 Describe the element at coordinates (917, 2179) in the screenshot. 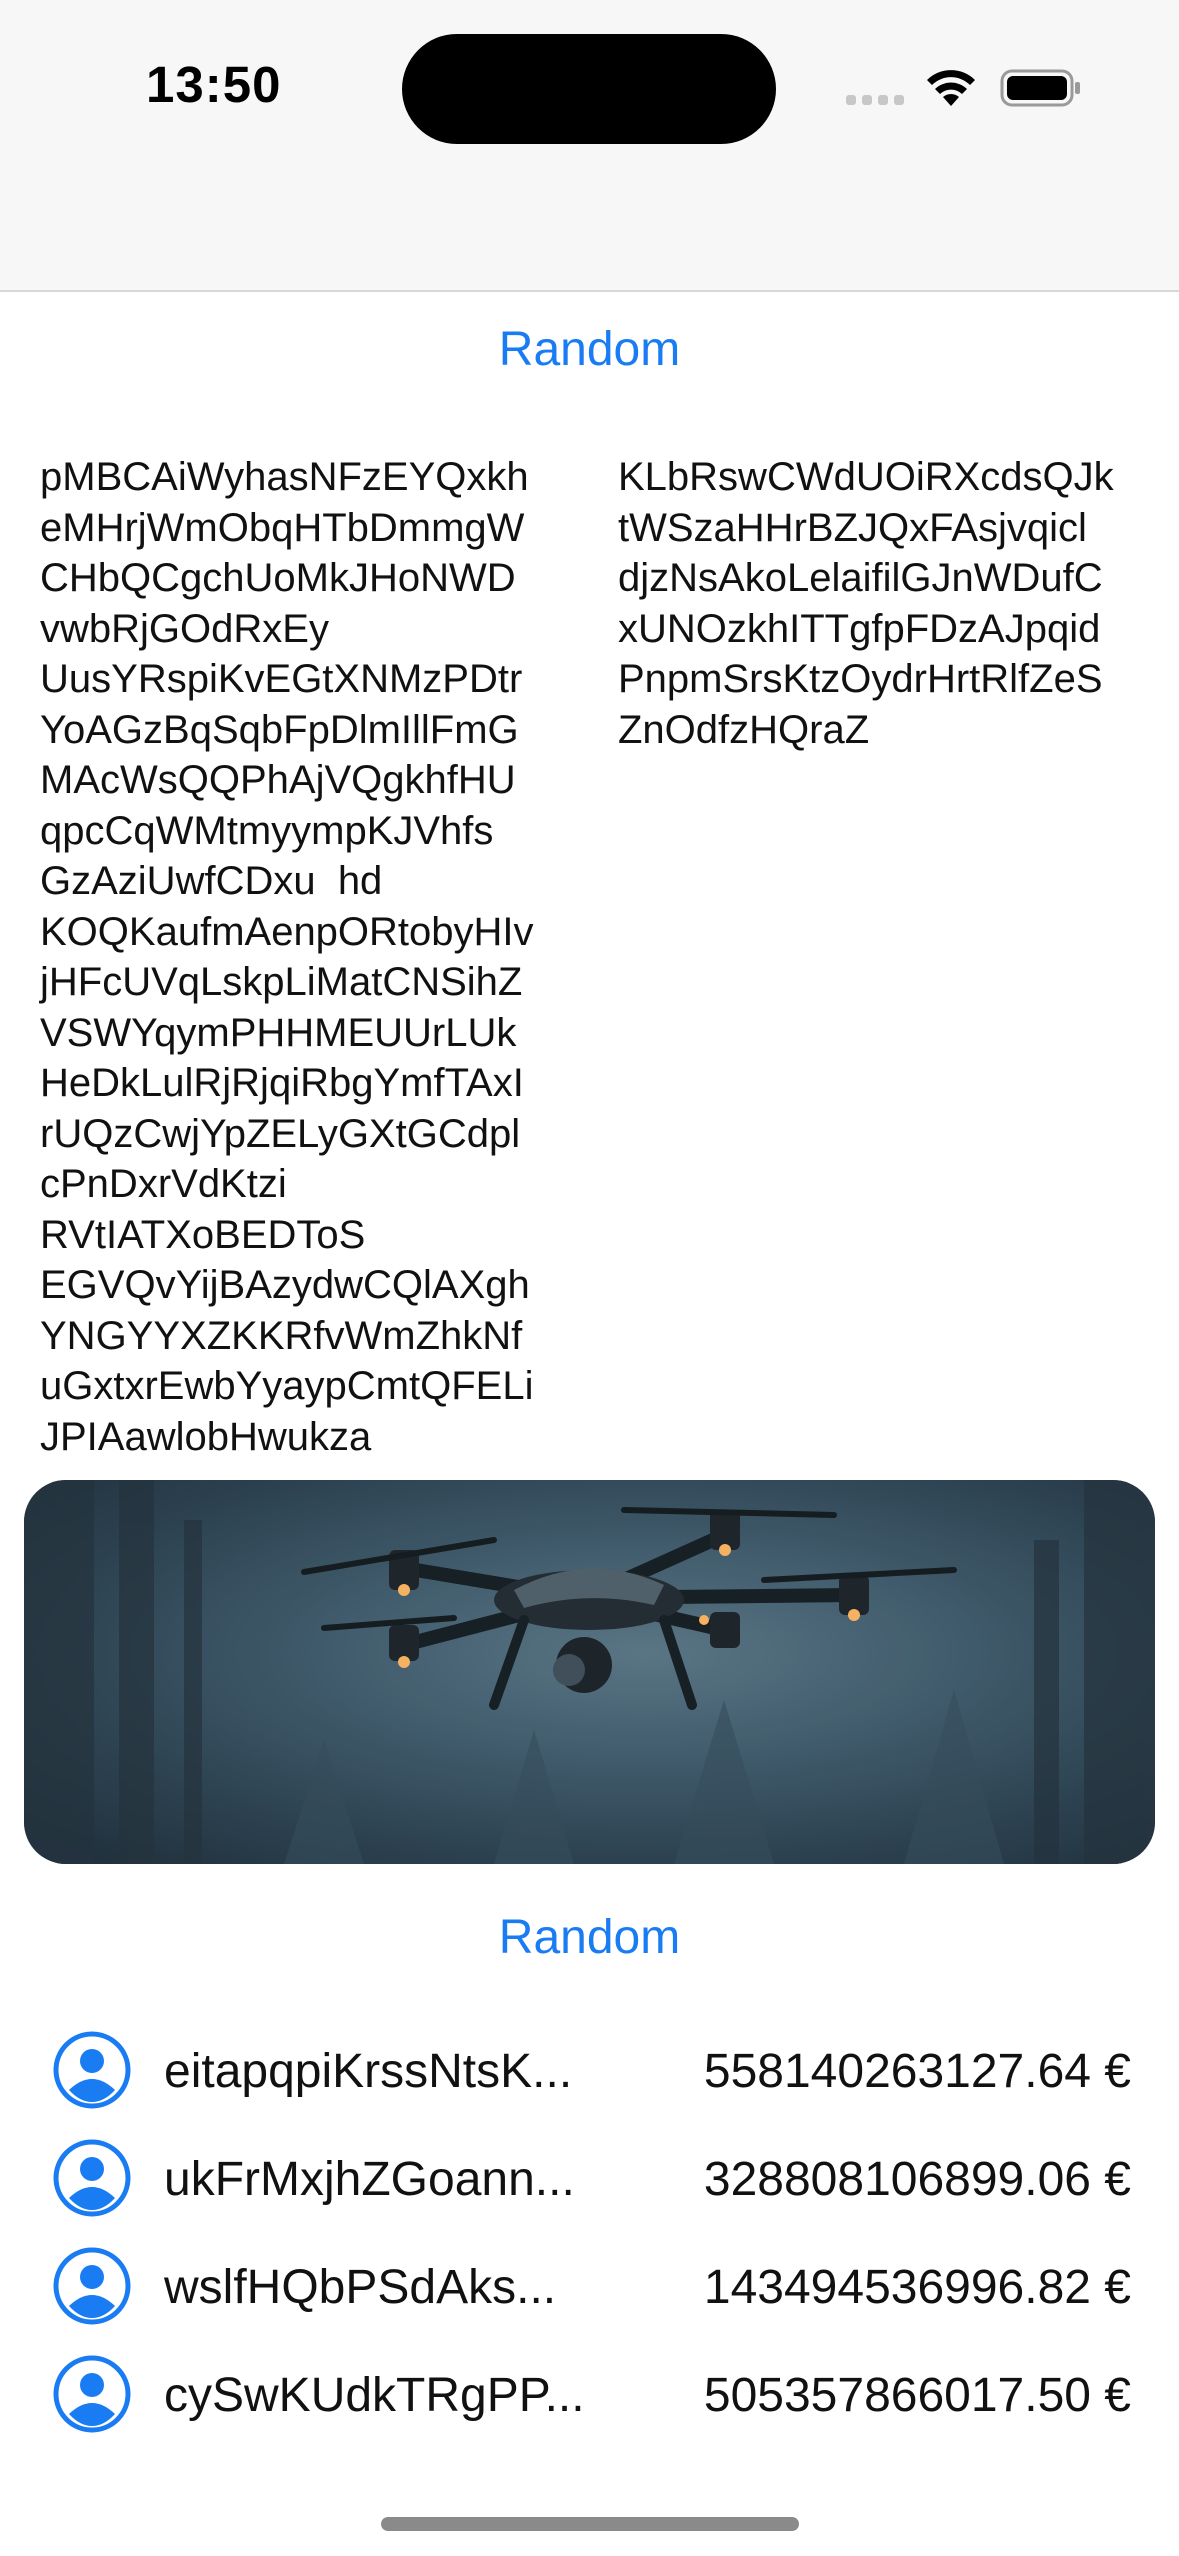

I see `person-amount: 328808106899.06 €` at that location.